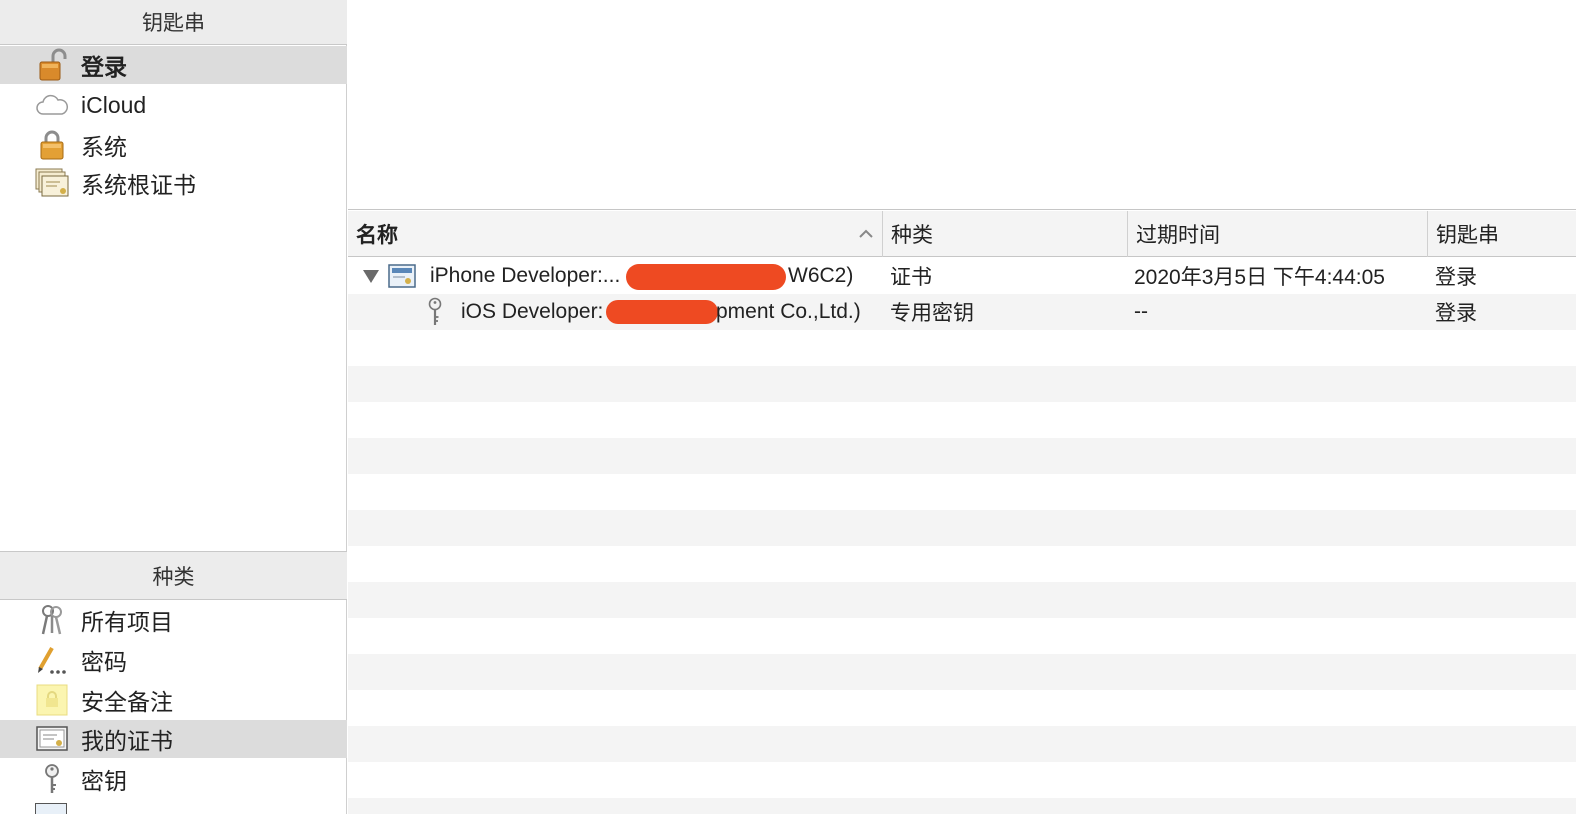 The height and width of the screenshot is (814, 1576). Describe the element at coordinates (52, 105) in the screenshot. I see `cloud-icon` at that location.